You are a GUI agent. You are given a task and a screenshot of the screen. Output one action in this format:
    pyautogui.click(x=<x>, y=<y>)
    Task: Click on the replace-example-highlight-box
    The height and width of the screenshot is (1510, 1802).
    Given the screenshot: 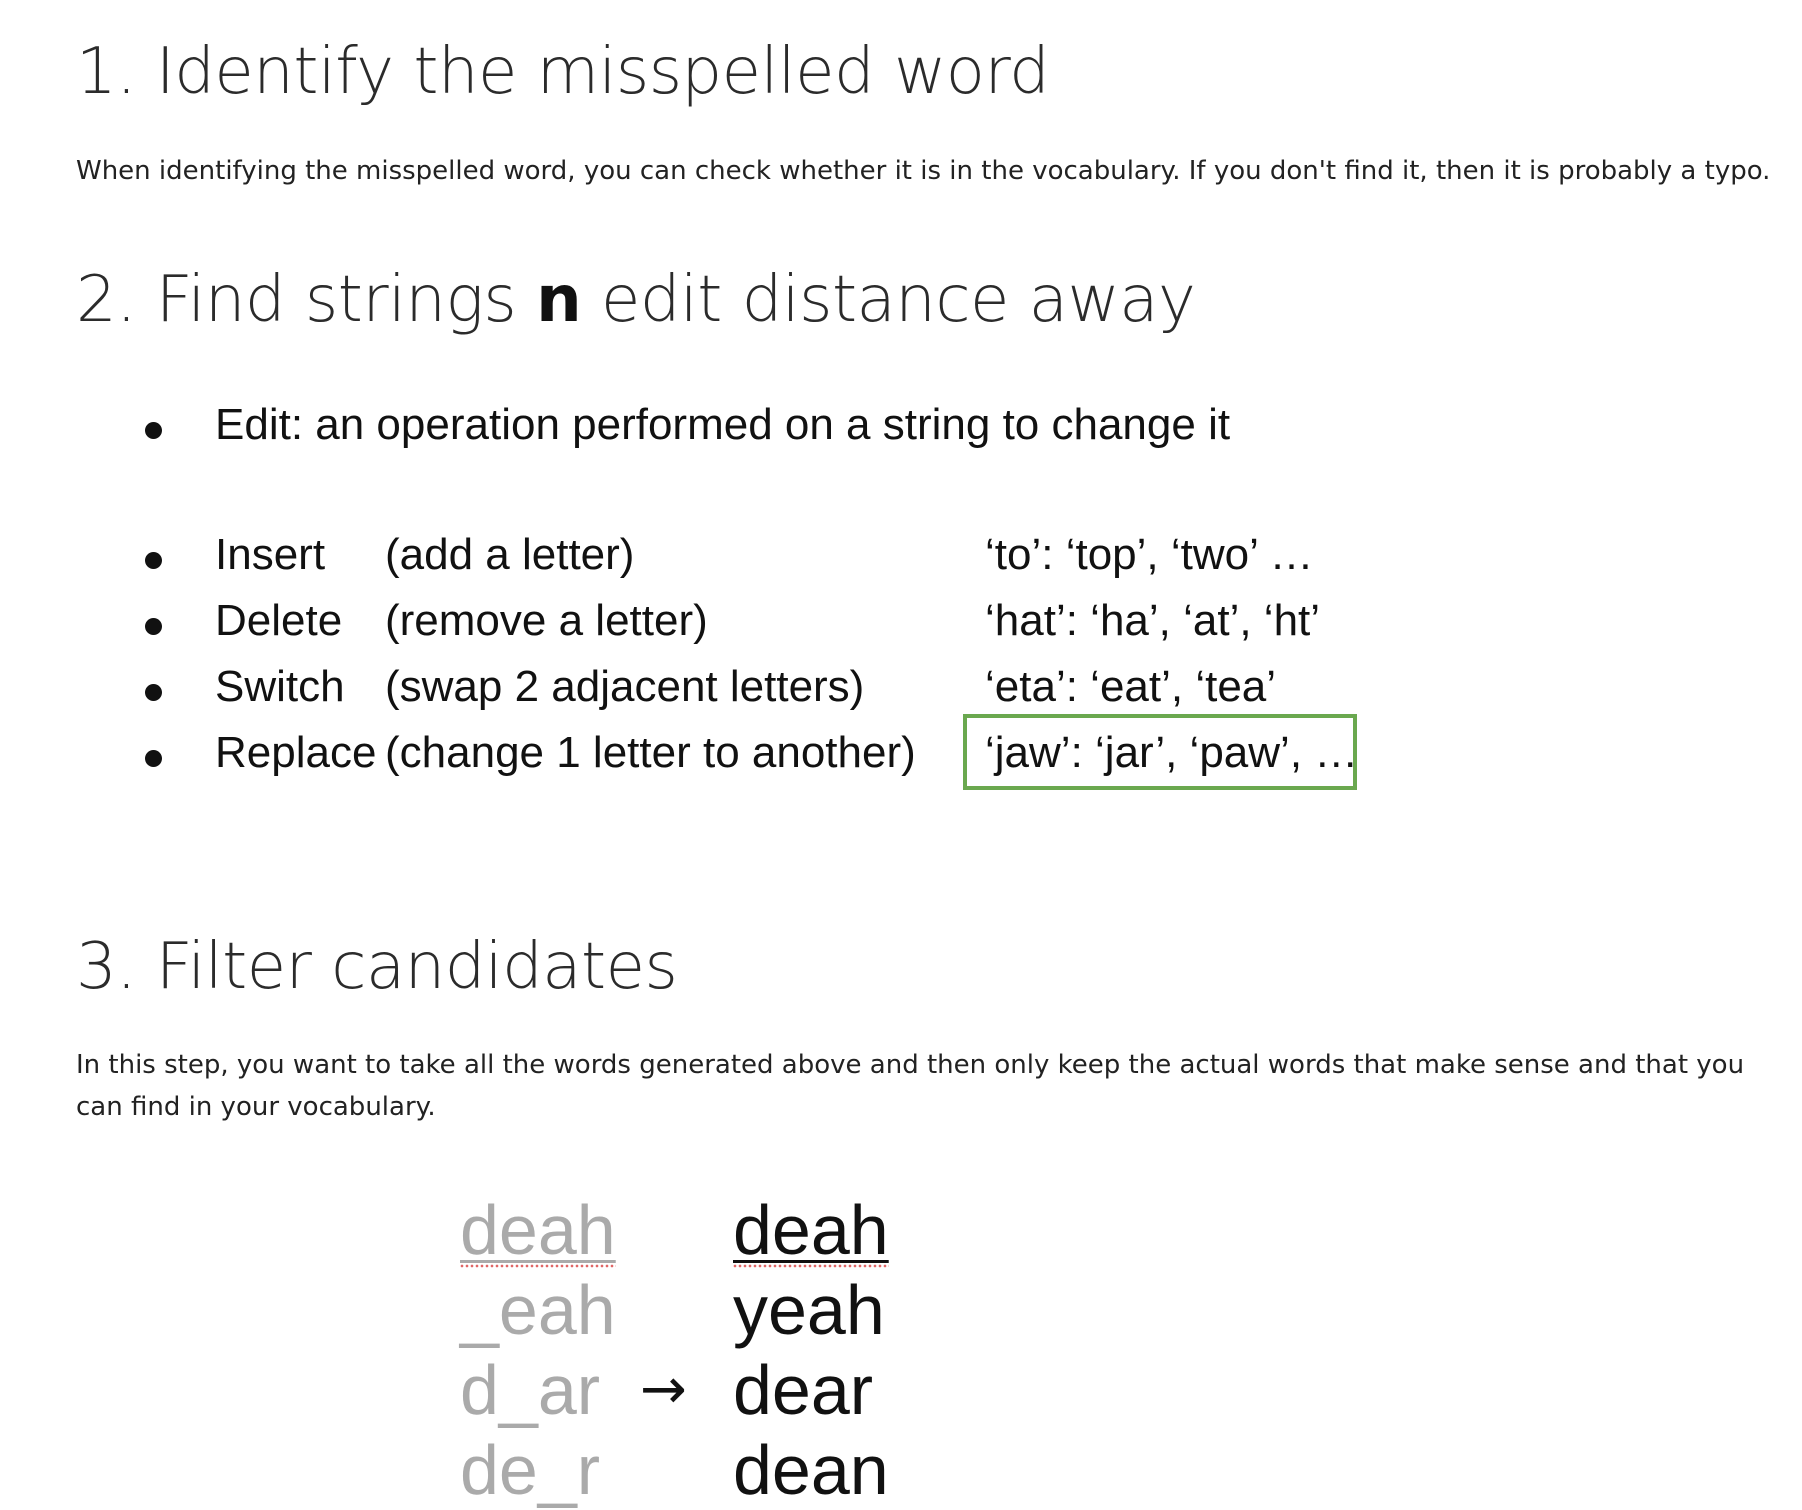 What is the action you would take?
    pyautogui.click(x=1160, y=752)
    